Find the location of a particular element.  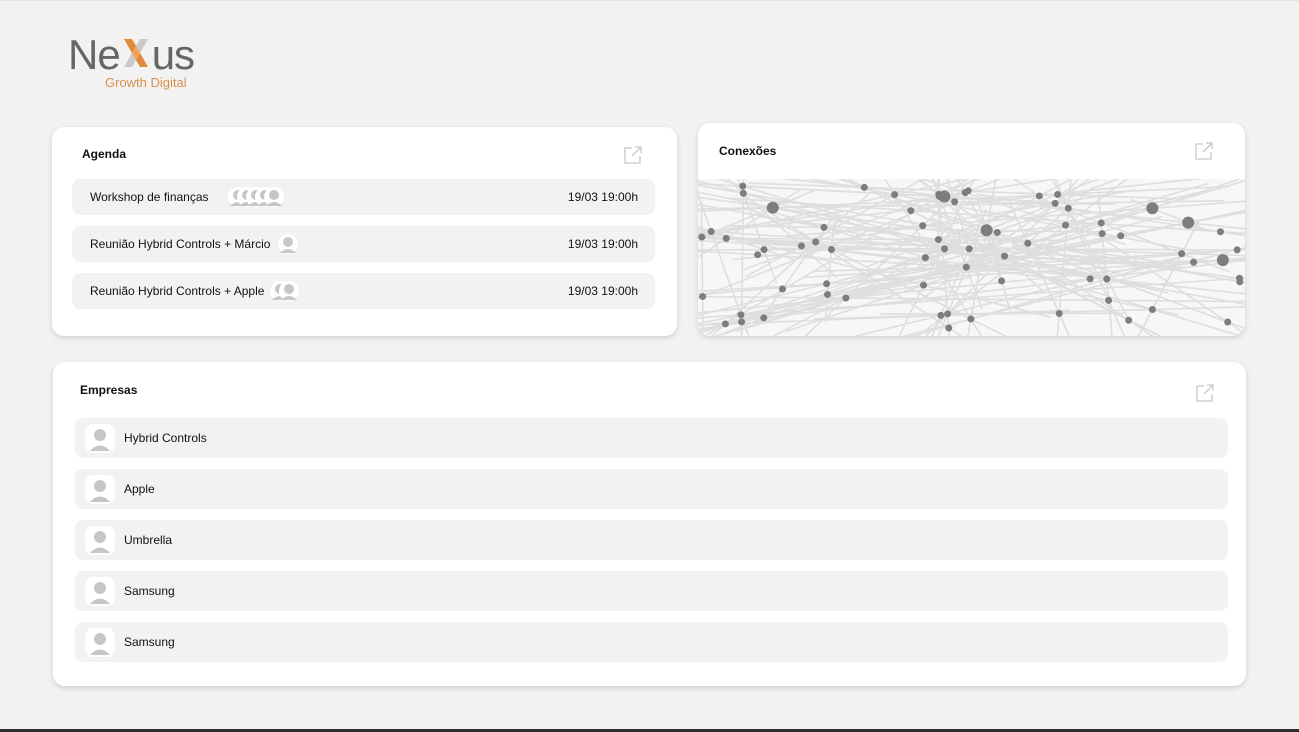

connections-card: Conexões is located at coordinates (971, 229).